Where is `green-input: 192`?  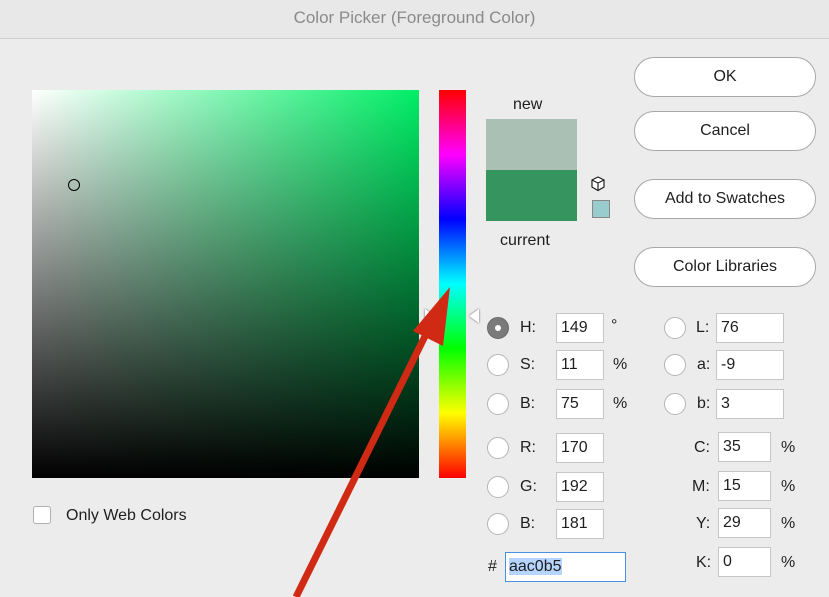
green-input: 192 is located at coordinates (580, 487).